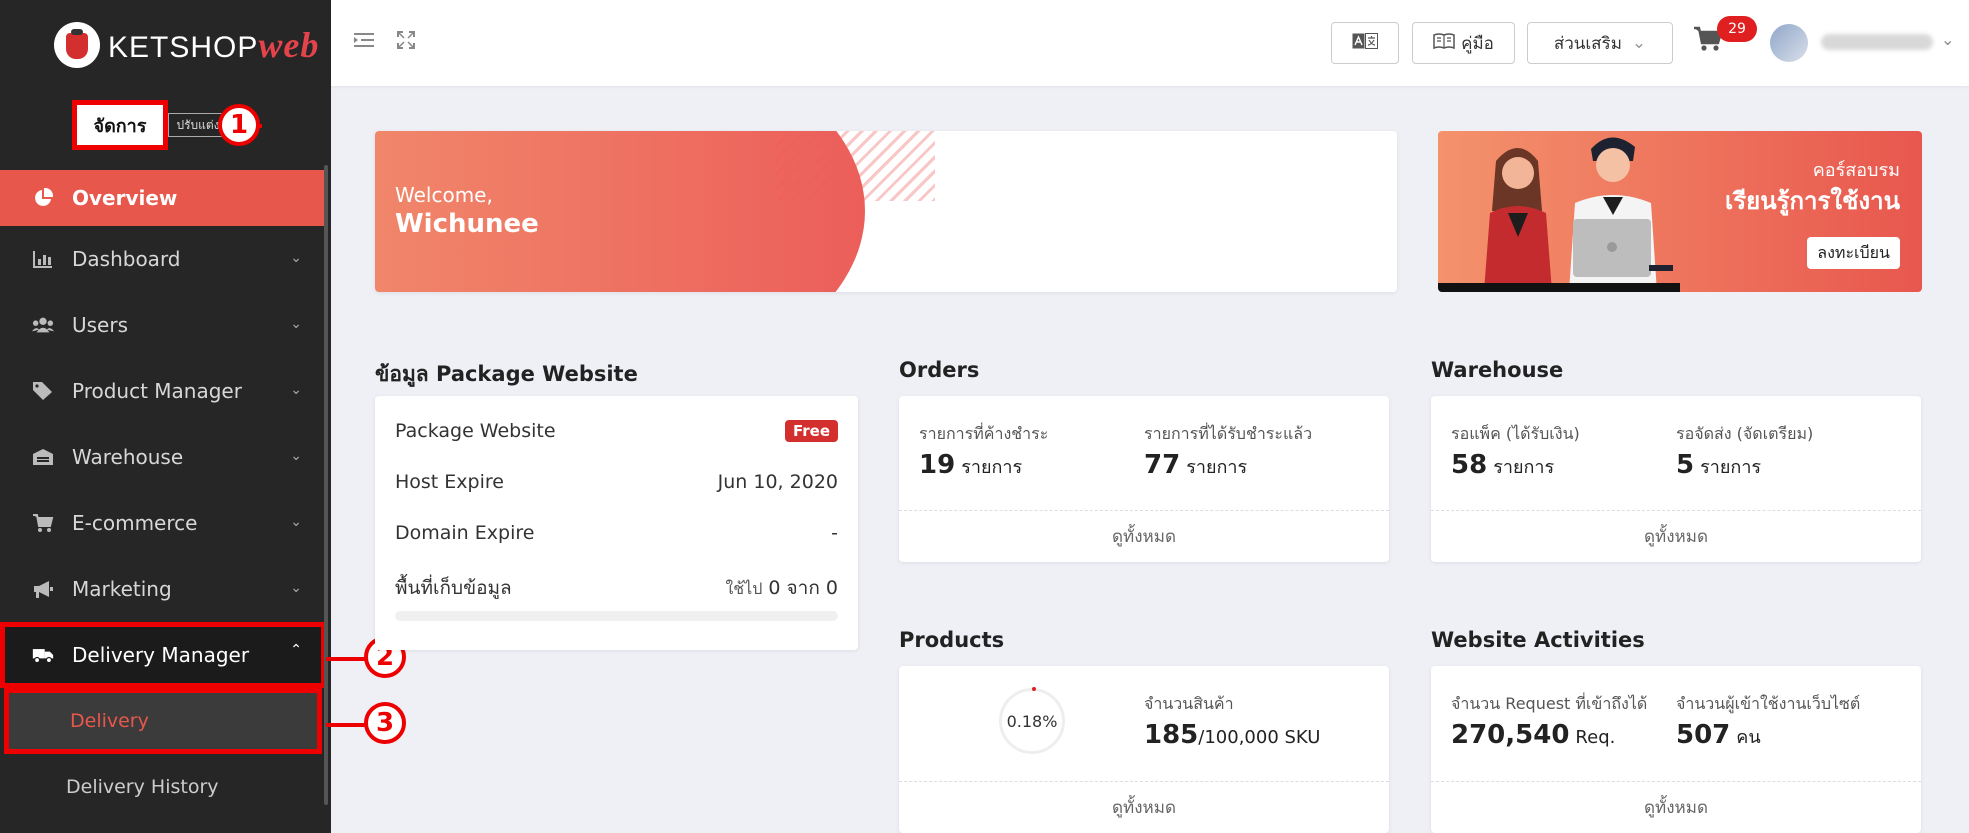  I want to click on products-view-all-link: ดูทั้งหมด, so click(1144, 807).